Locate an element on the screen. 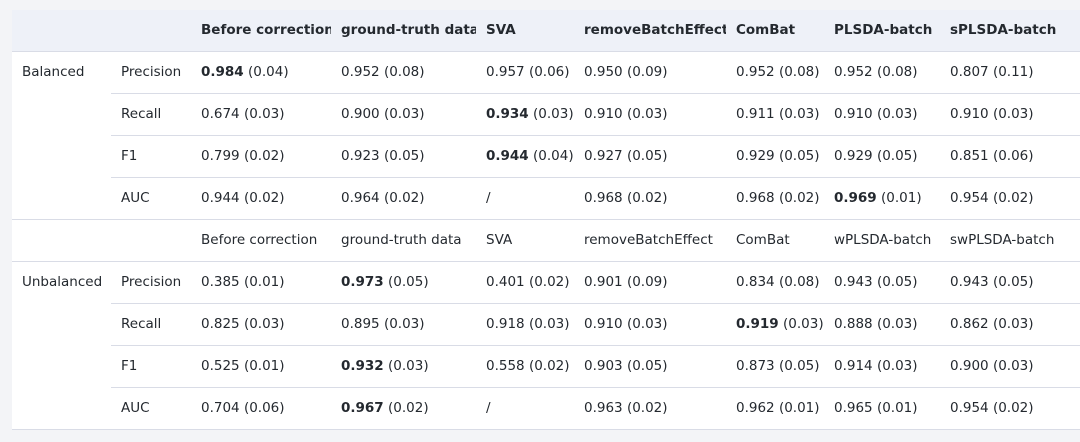  table-cell: 0.385 (0.01) is located at coordinates (261, 282).